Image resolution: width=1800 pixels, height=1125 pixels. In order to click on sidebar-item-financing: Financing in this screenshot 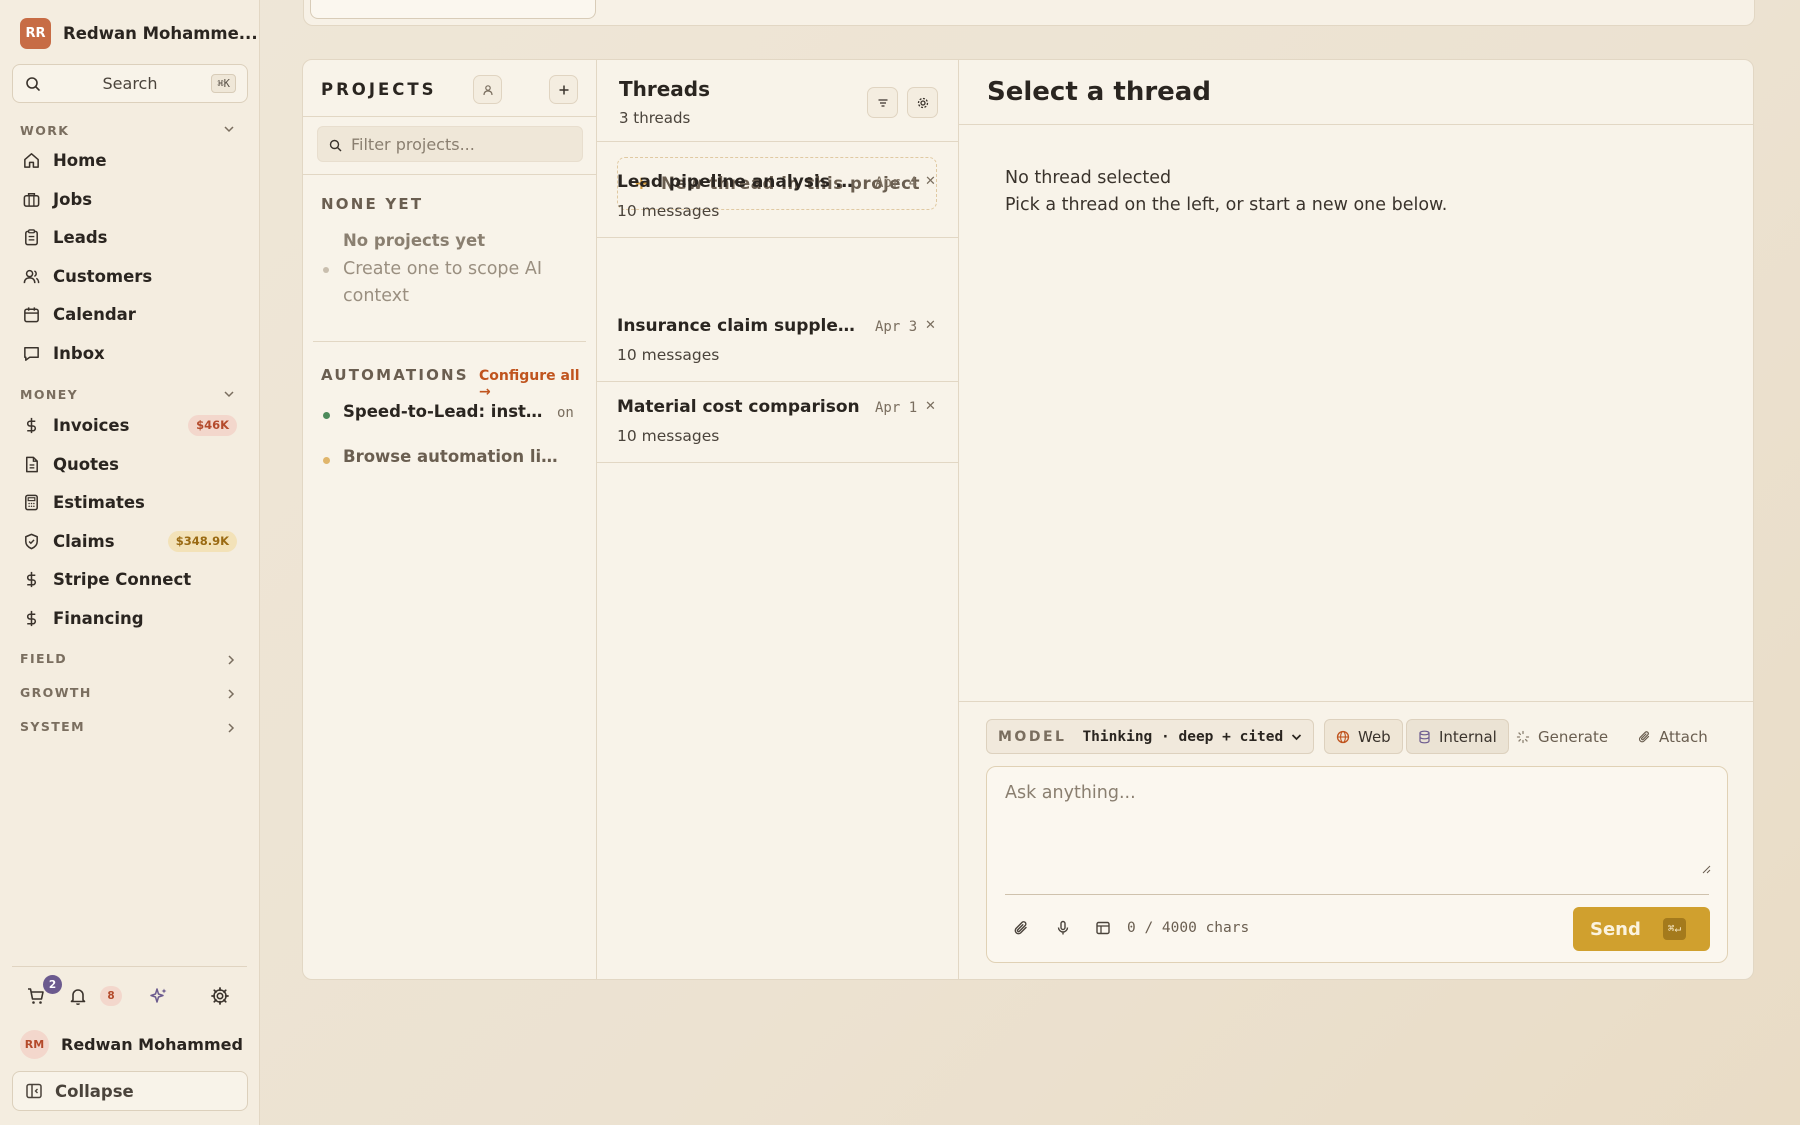, I will do `click(83, 618)`.